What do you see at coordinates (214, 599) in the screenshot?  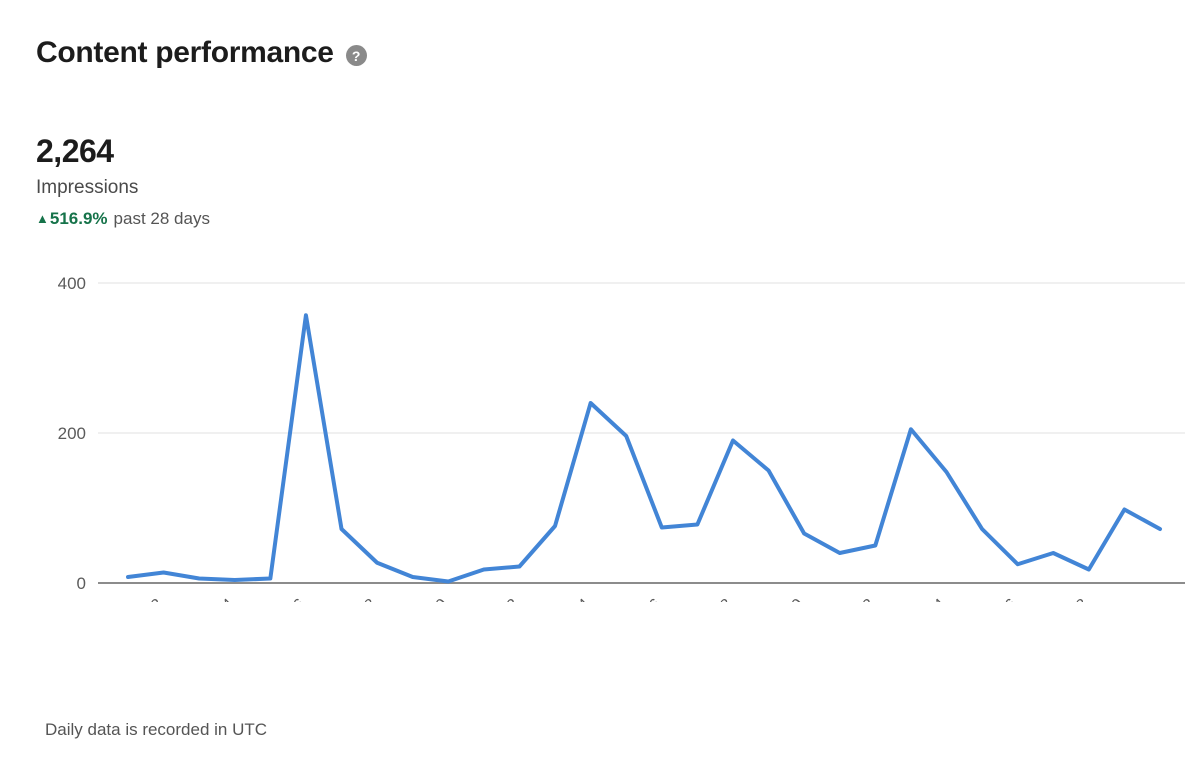 I see `x-axis-tick-label: Nov 14` at bounding box center [214, 599].